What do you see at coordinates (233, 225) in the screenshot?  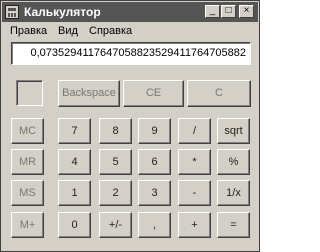 I see `equals-button: =` at bounding box center [233, 225].